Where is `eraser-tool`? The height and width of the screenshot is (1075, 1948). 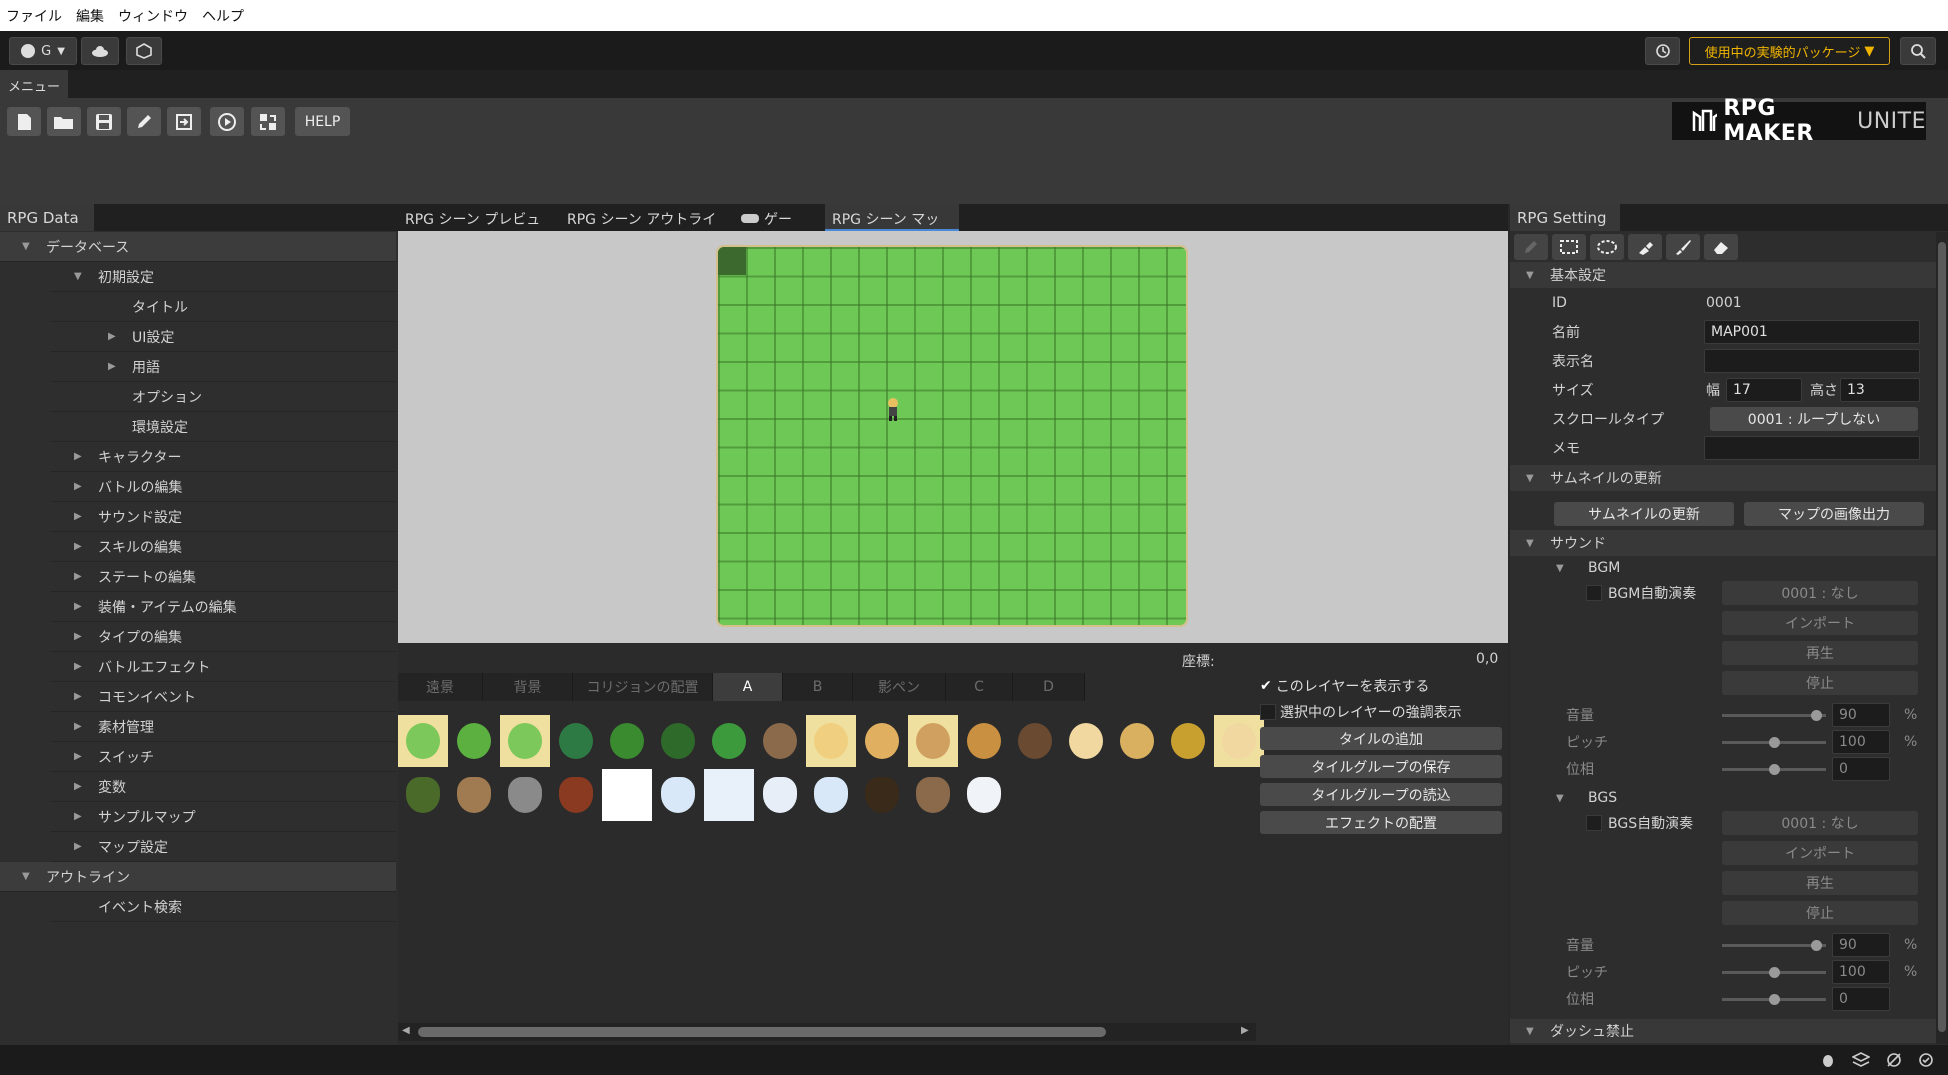
eraser-tool is located at coordinates (1721, 247).